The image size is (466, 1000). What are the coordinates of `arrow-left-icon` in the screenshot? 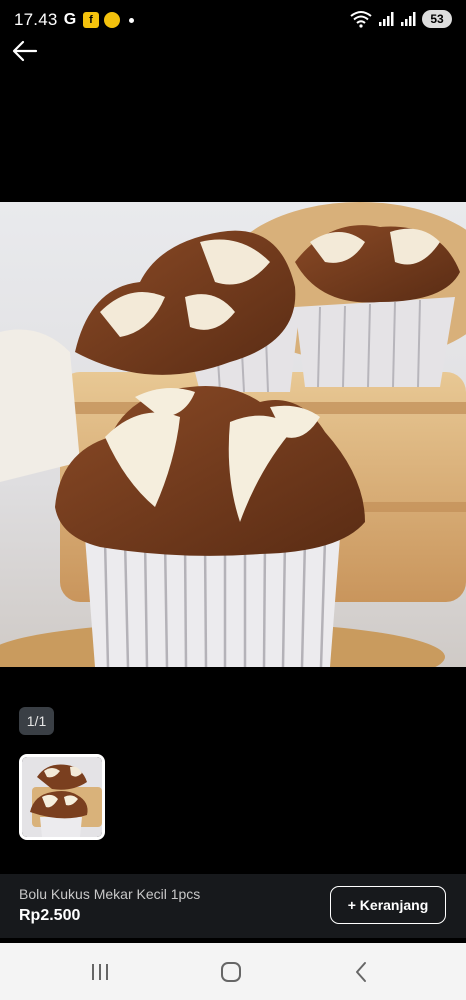 It's located at (25, 51).